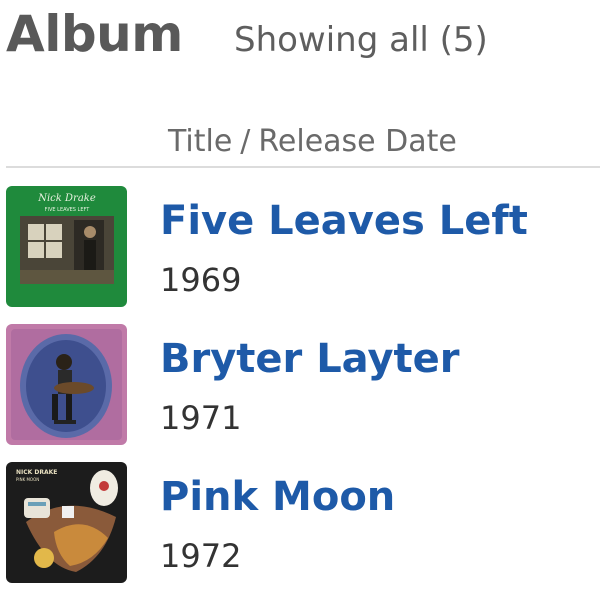 Image resolution: width=600 pixels, height=592 pixels. I want to click on showing-count: Showing all (5), so click(361, 40).